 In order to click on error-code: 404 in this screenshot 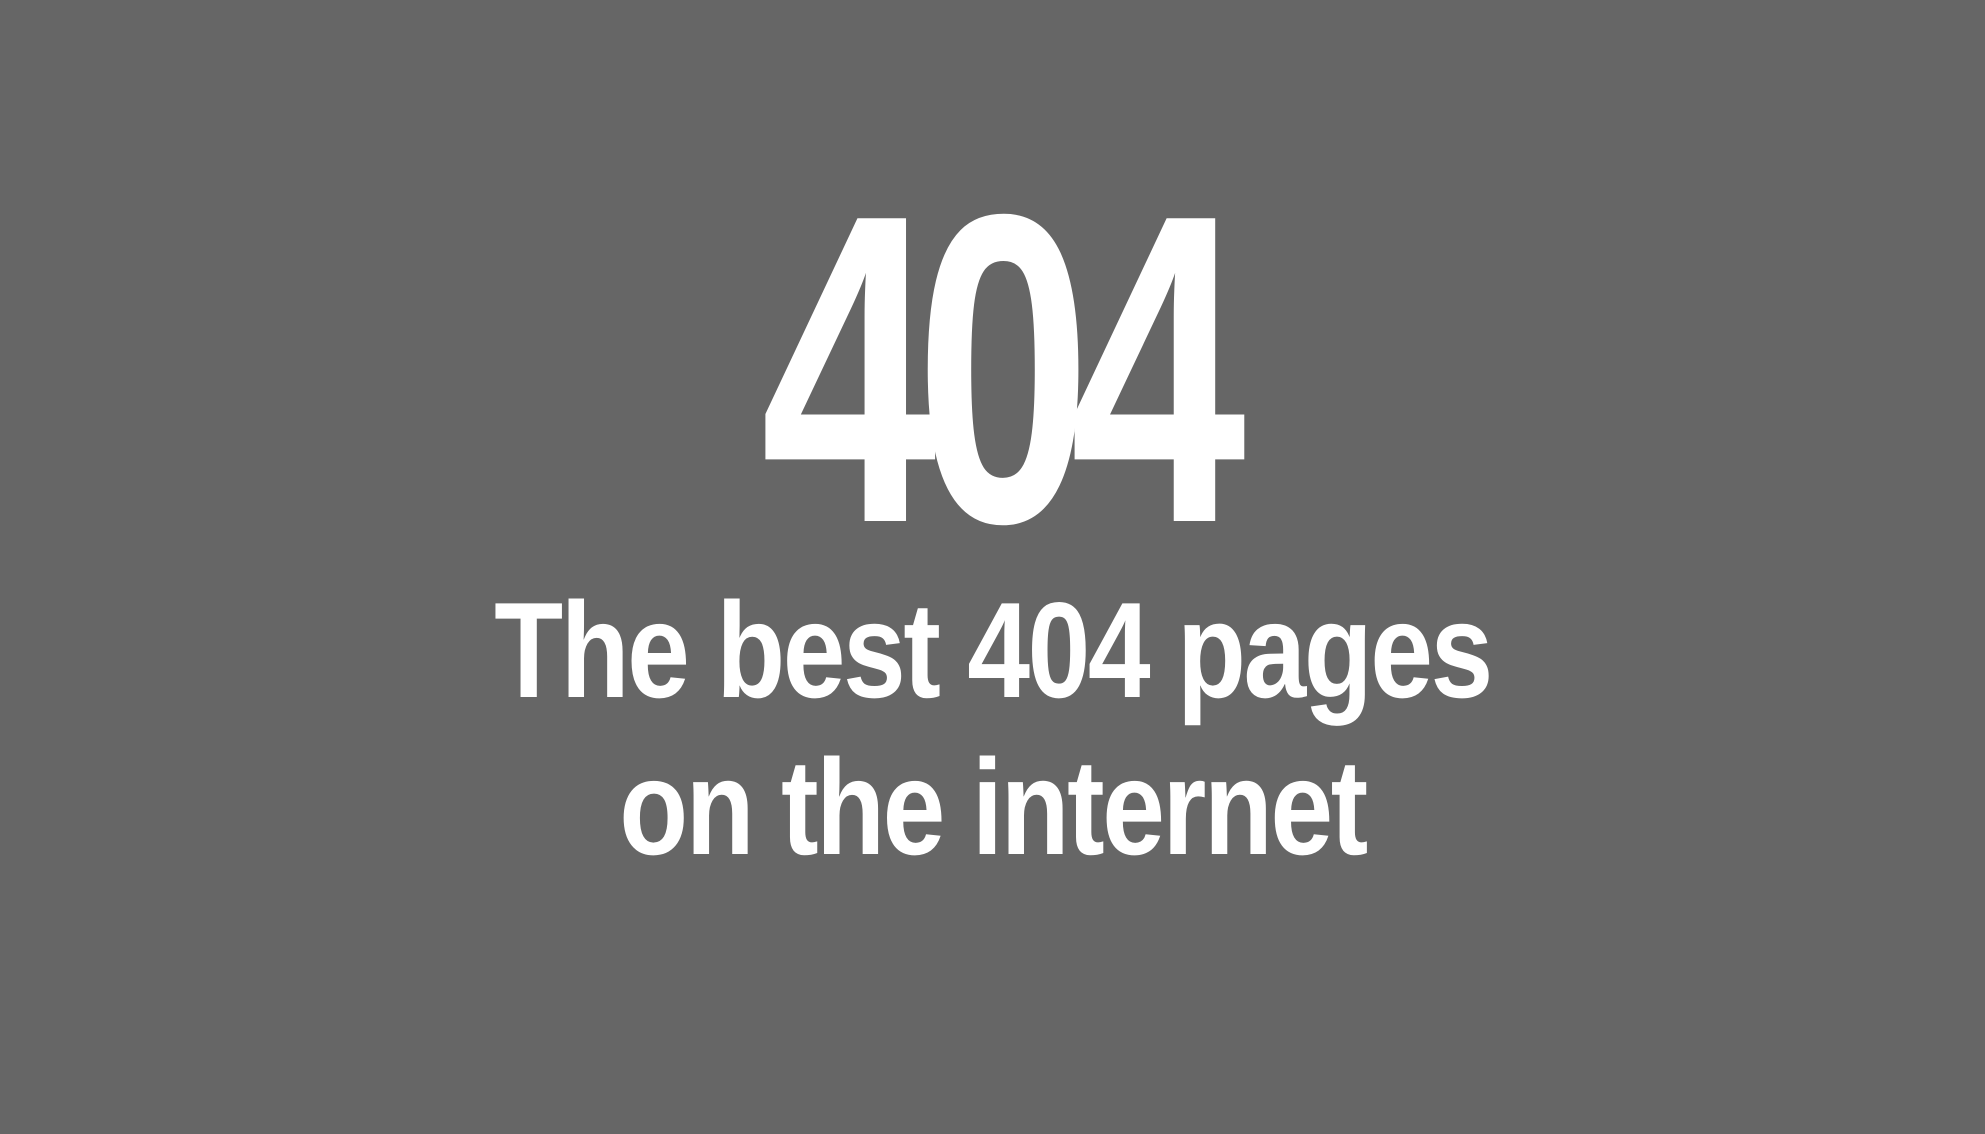, I will do `click(1003, 369)`.